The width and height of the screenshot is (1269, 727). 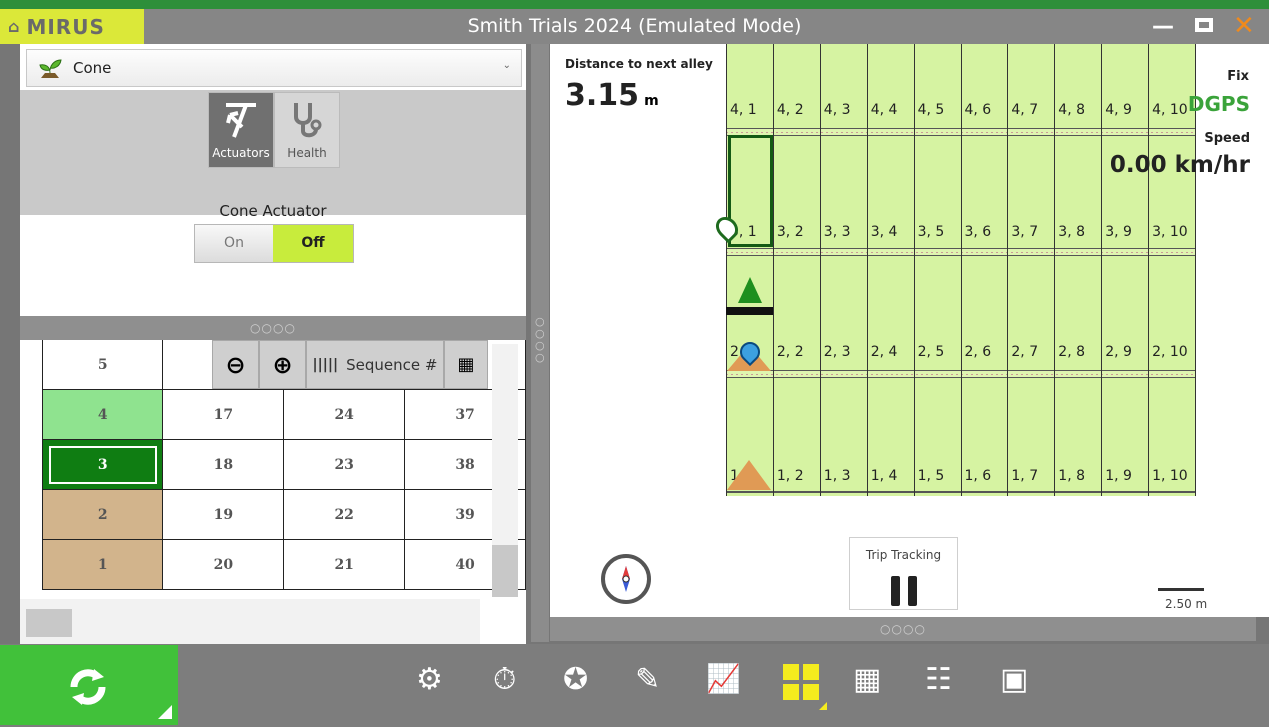 What do you see at coordinates (102, 514) in the screenshot?
I see `table-cell: 2` at bounding box center [102, 514].